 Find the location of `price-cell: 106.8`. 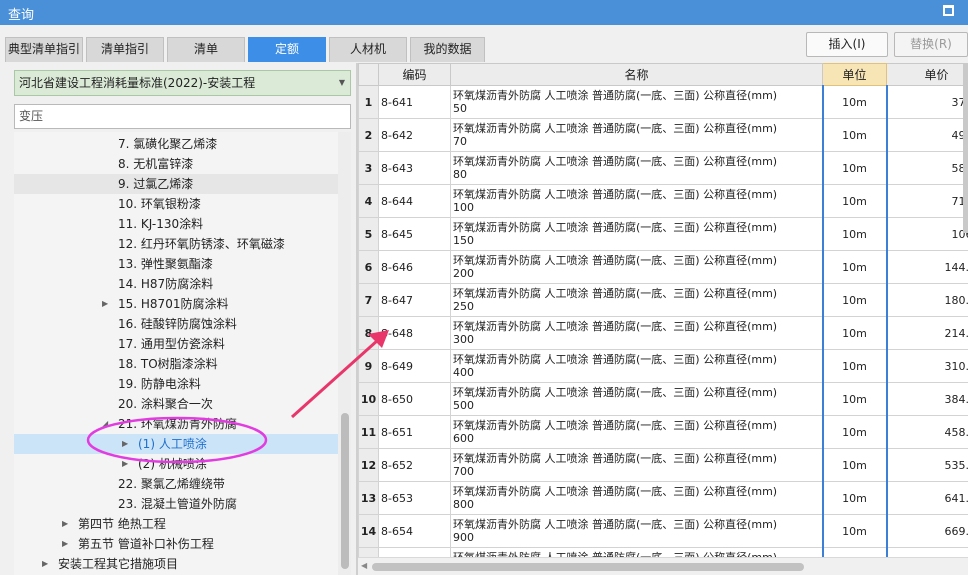

price-cell: 106.8 is located at coordinates (927, 234).